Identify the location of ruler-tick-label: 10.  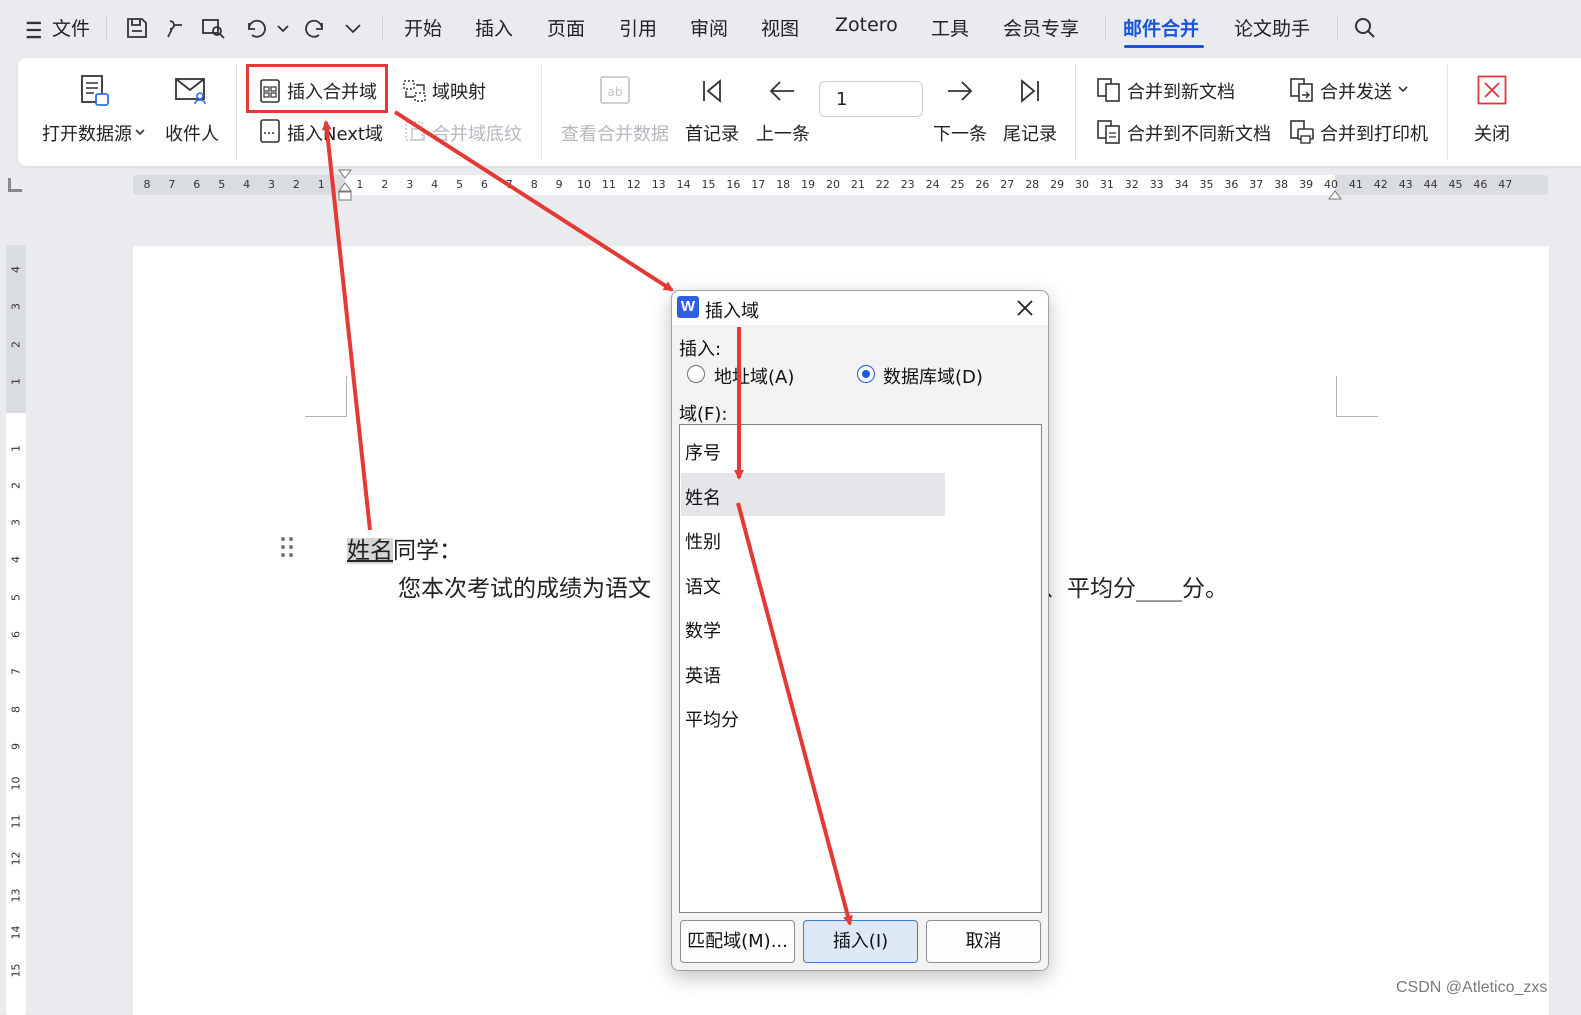
(583, 184).